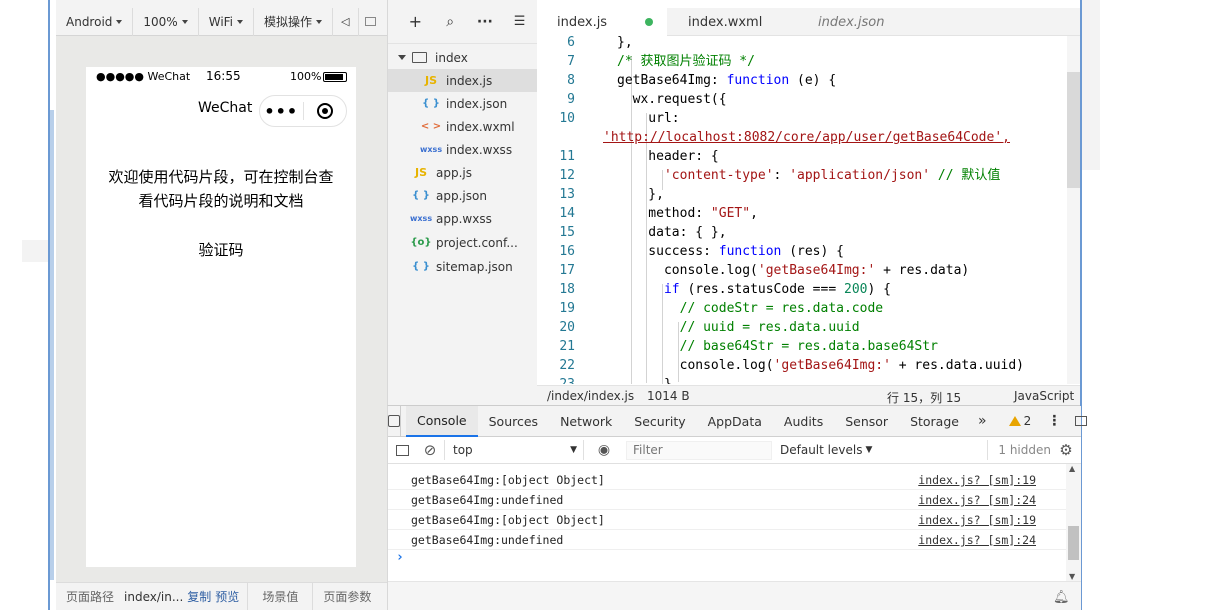 The image size is (1219, 610). Describe the element at coordinates (659, 421) in the screenshot. I see `tab-security: Security` at that location.